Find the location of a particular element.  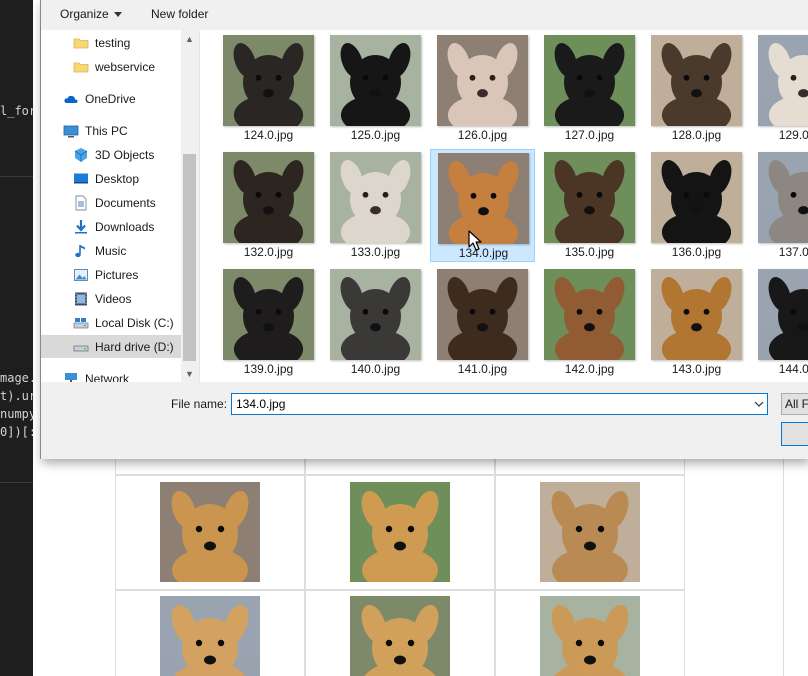

new-folder-button: New folder is located at coordinates (179, 14).